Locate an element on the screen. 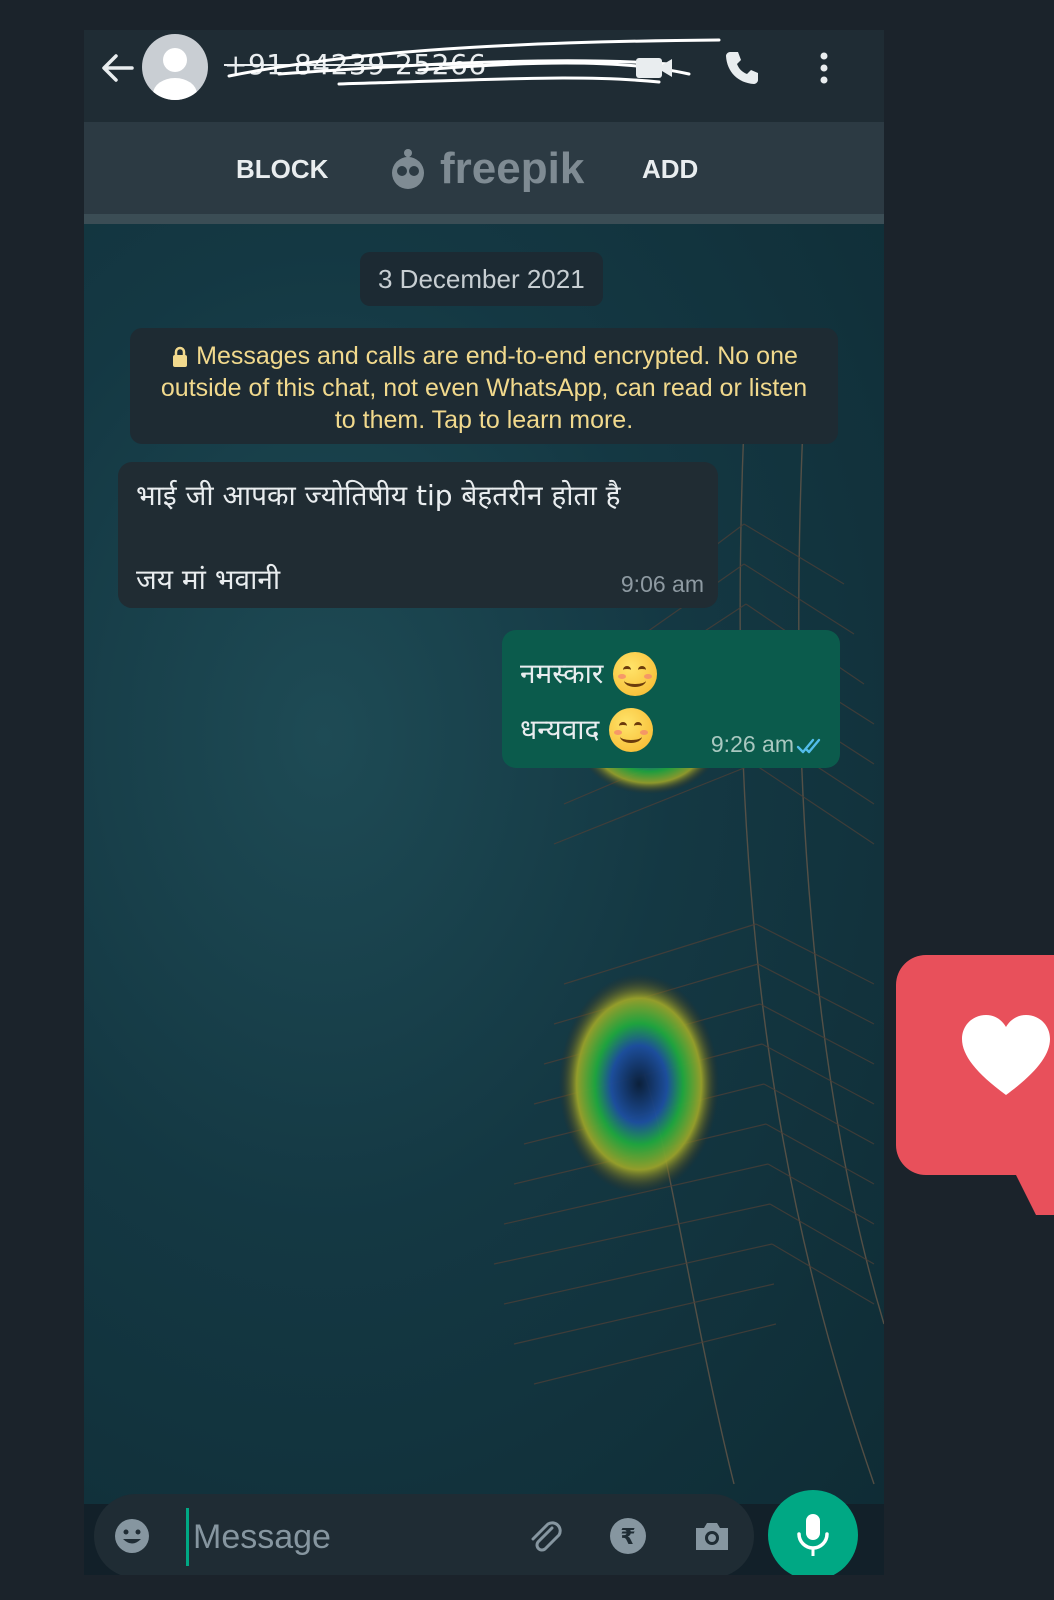 Image resolution: width=1054 pixels, height=1600 pixels. message-text: धन्यवाद is located at coordinates (560, 729).